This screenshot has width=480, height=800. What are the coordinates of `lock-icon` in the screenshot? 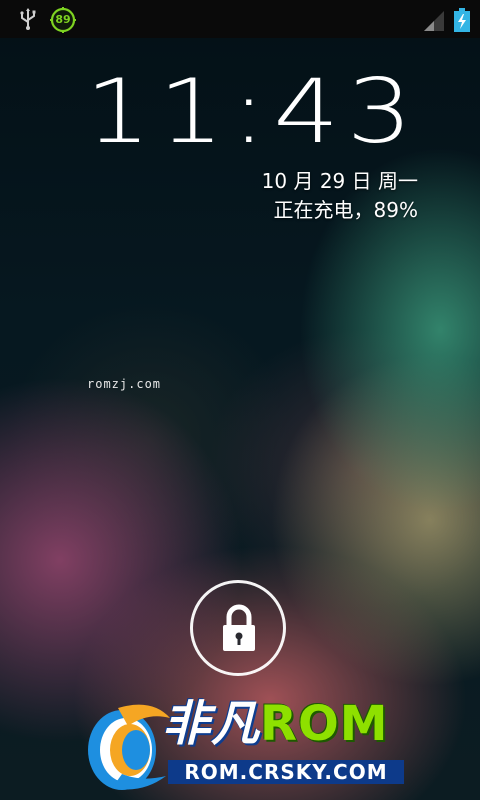 It's located at (239, 627).